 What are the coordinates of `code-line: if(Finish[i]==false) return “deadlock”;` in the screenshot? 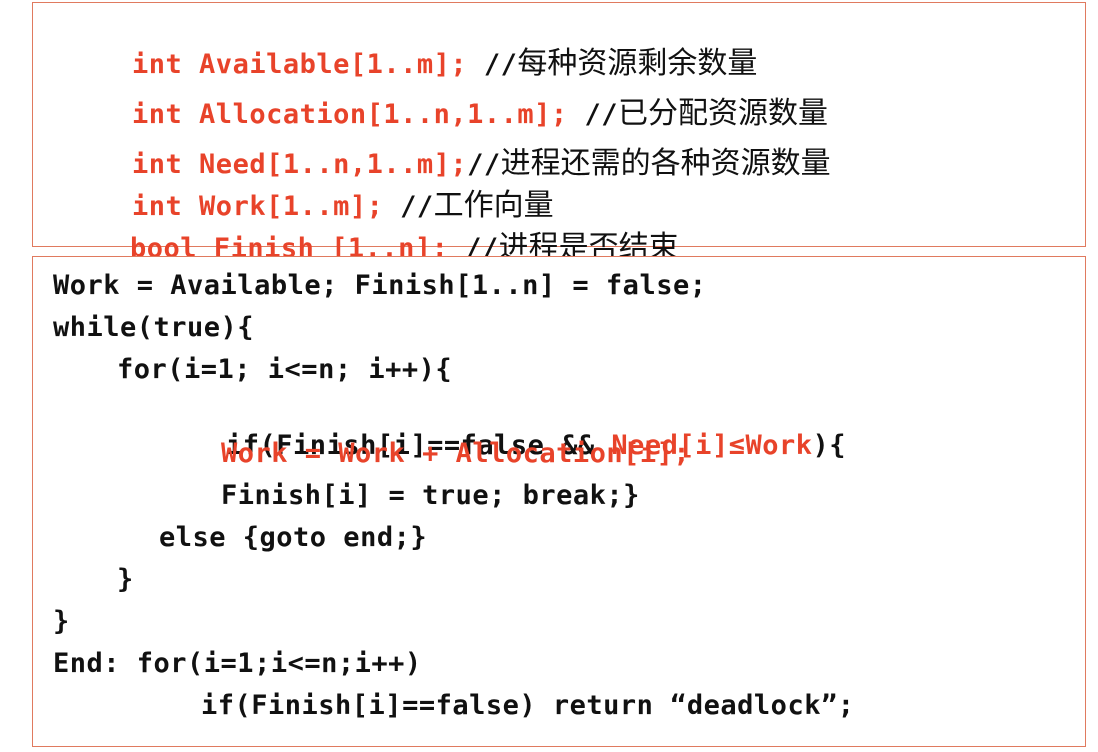 It's located at (528, 705).